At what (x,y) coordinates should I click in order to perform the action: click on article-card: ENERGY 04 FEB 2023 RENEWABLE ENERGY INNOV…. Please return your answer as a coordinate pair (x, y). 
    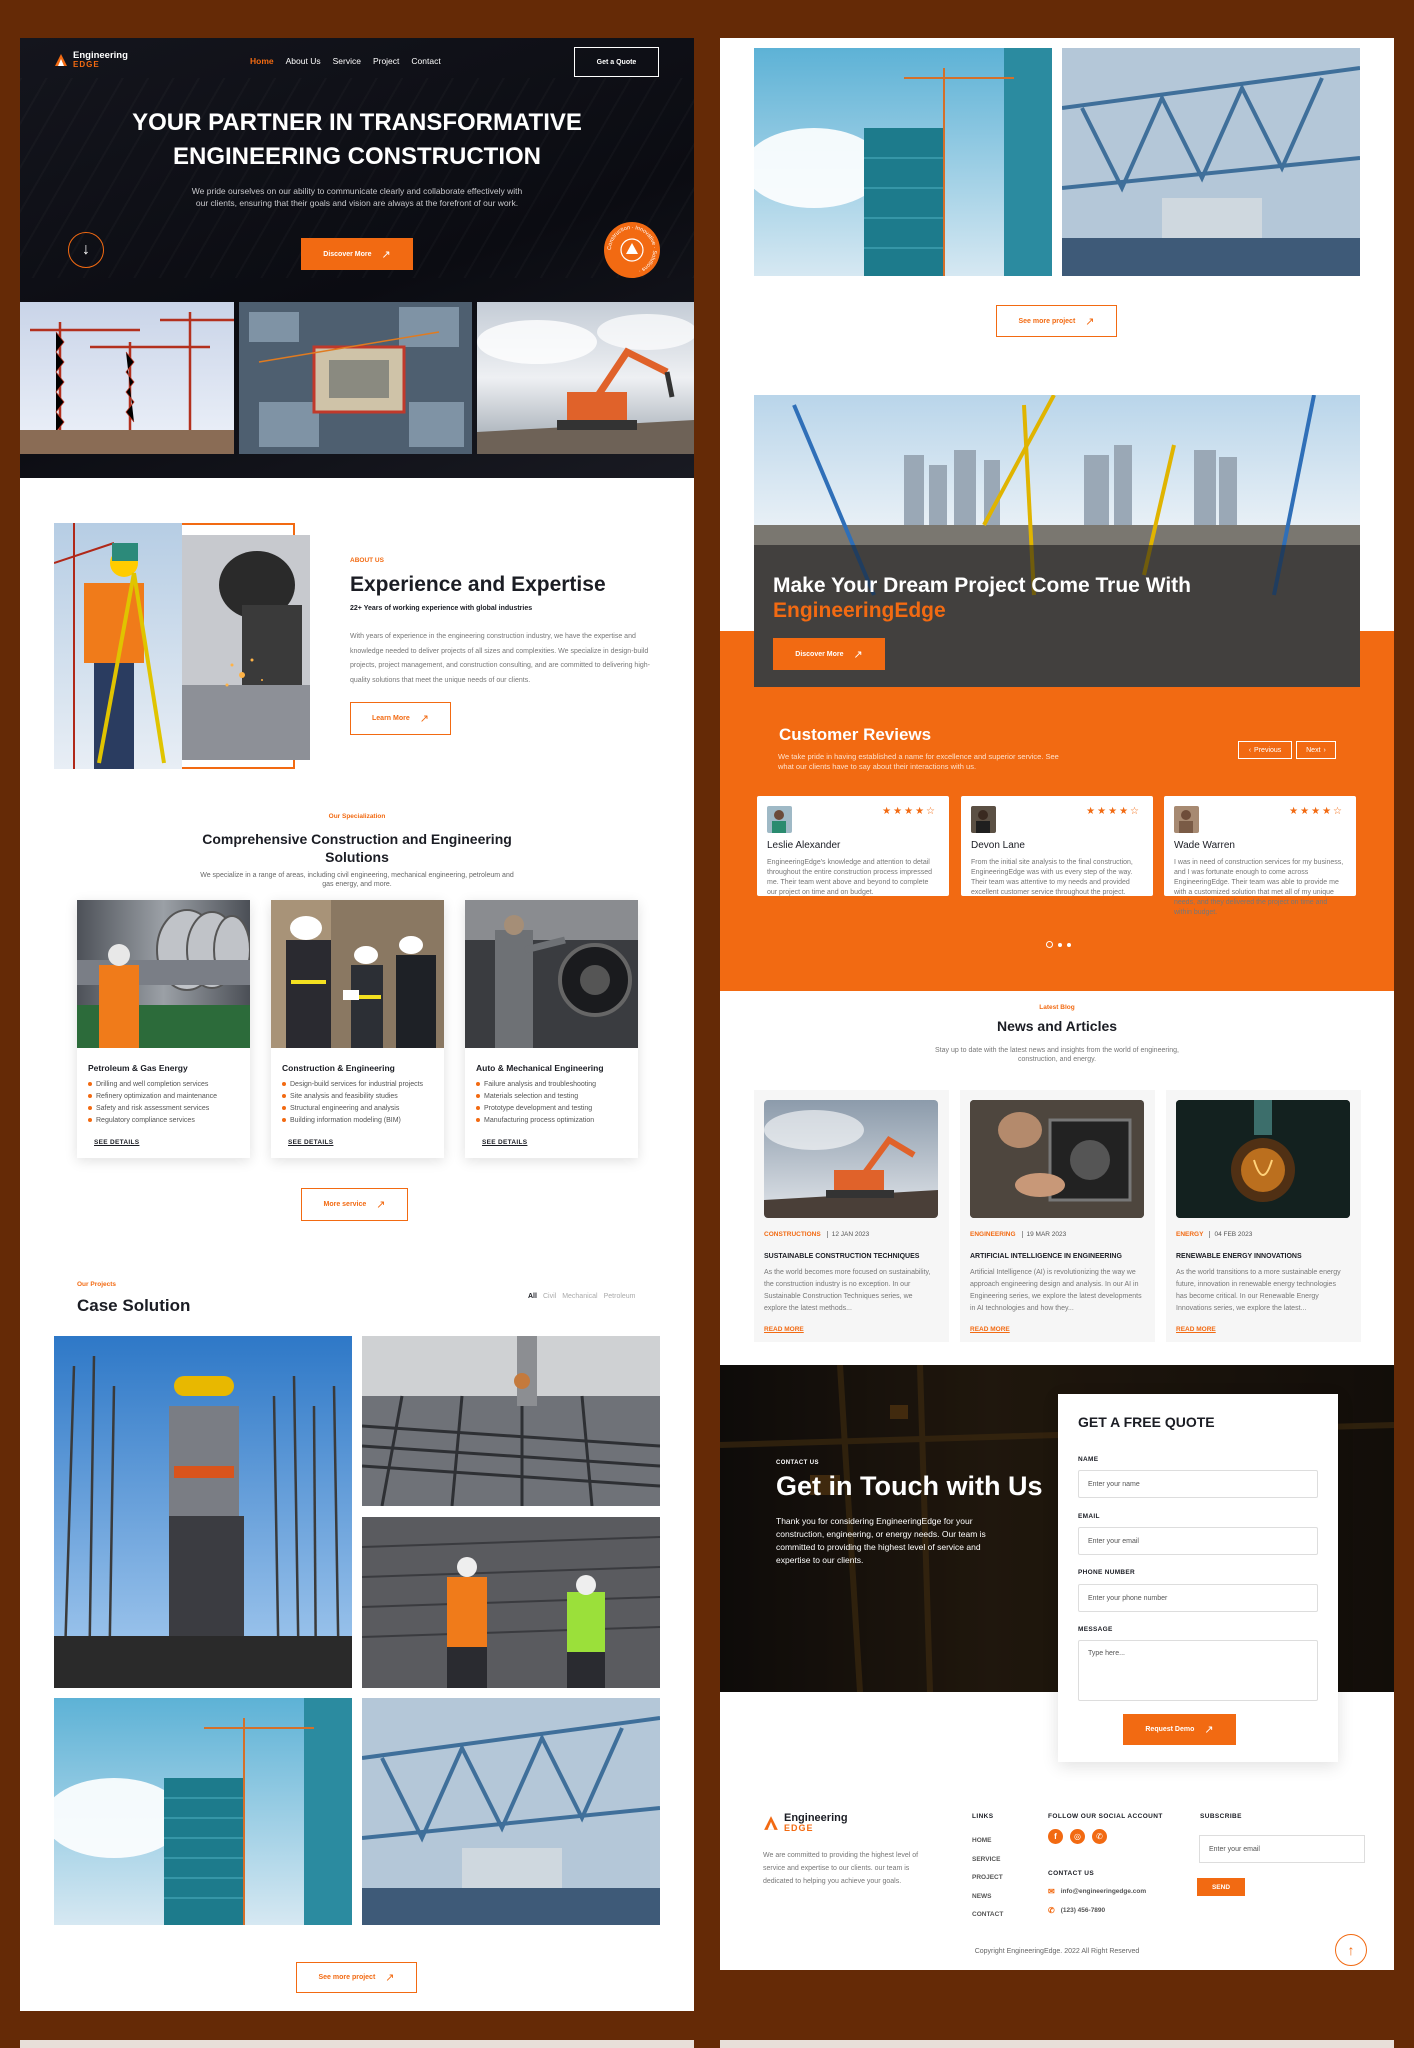
    Looking at the image, I should click on (1263, 1216).